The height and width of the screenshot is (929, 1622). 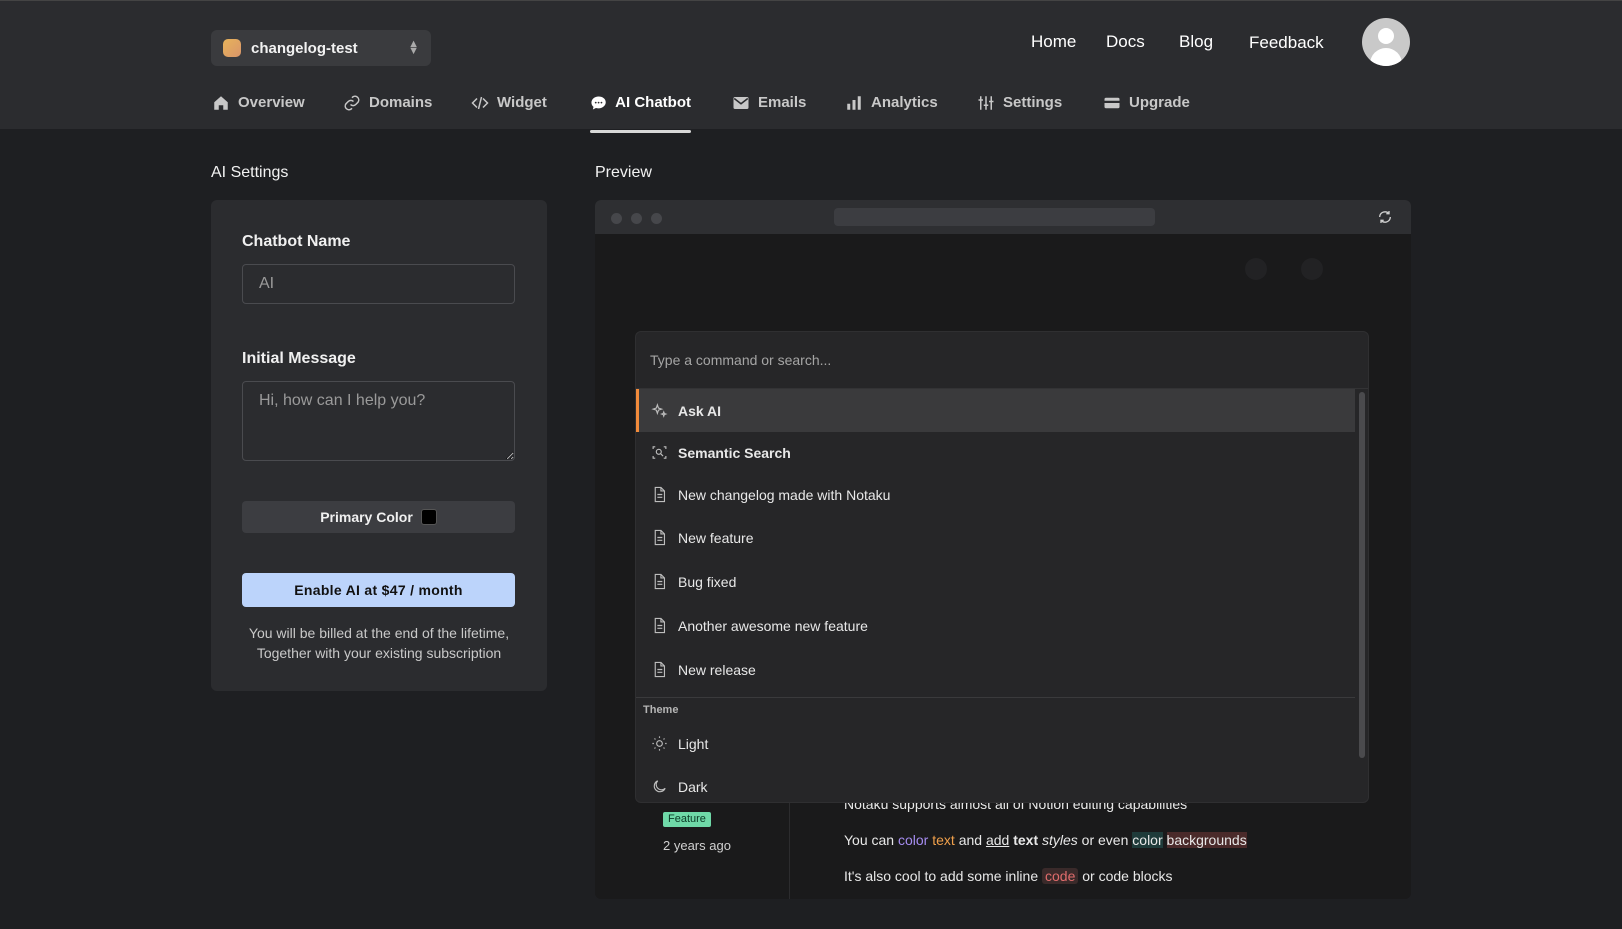 I want to click on sliders-icon, so click(x=986, y=103).